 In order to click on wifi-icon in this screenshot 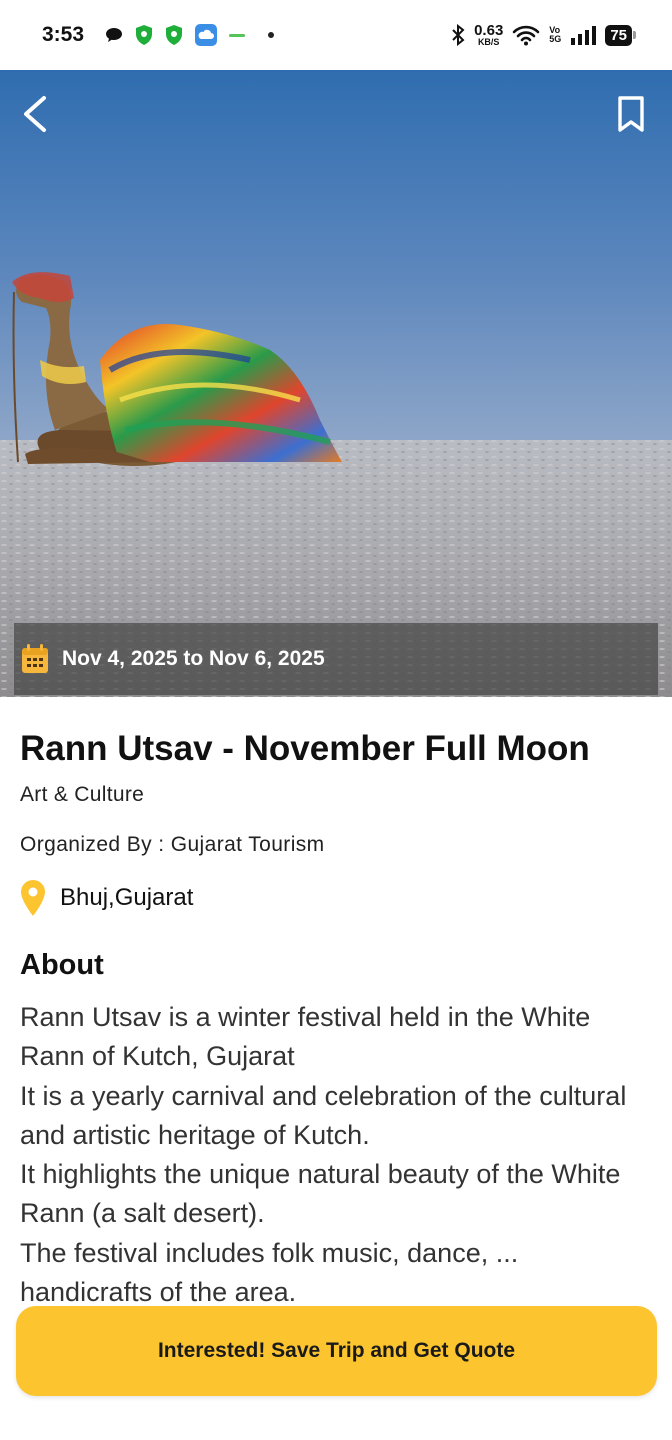, I will do `click(526, 35)`.